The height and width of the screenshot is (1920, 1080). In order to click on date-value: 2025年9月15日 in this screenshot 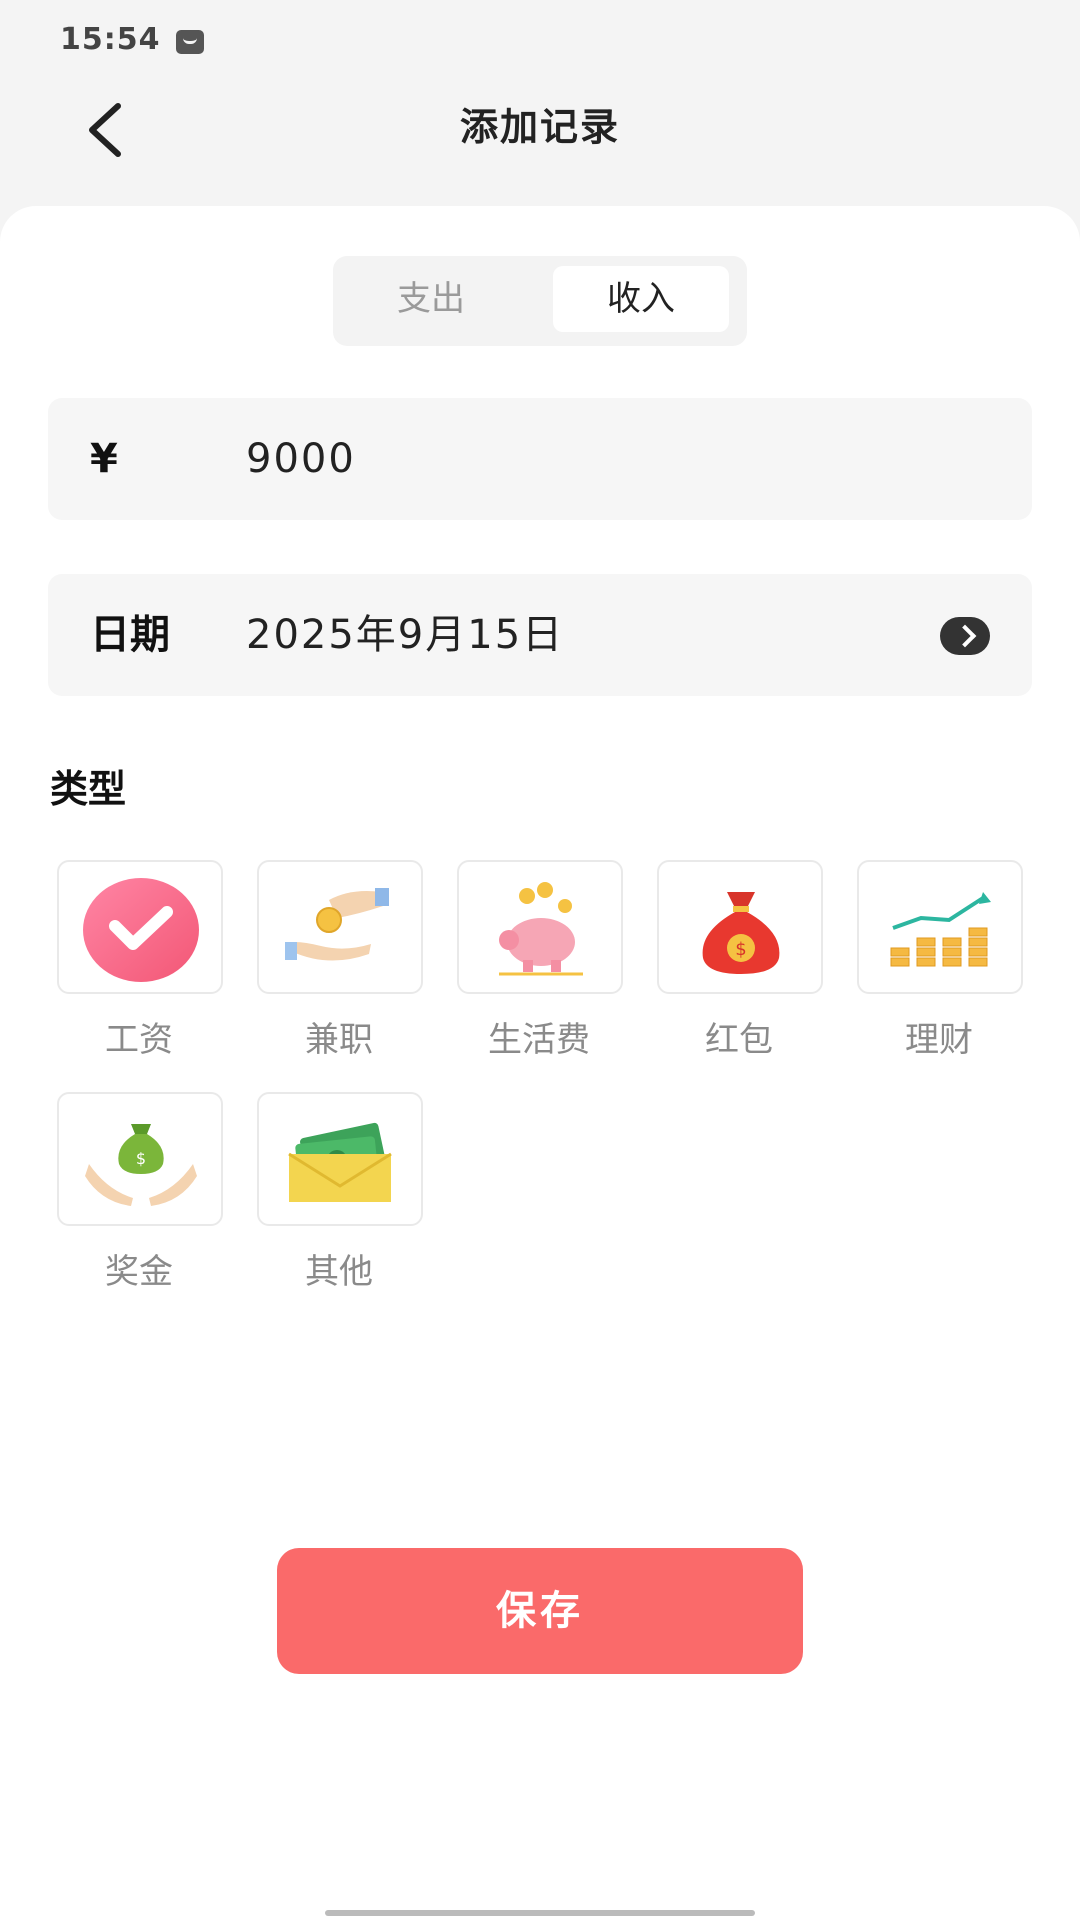, I will do `click(596, 635)`.